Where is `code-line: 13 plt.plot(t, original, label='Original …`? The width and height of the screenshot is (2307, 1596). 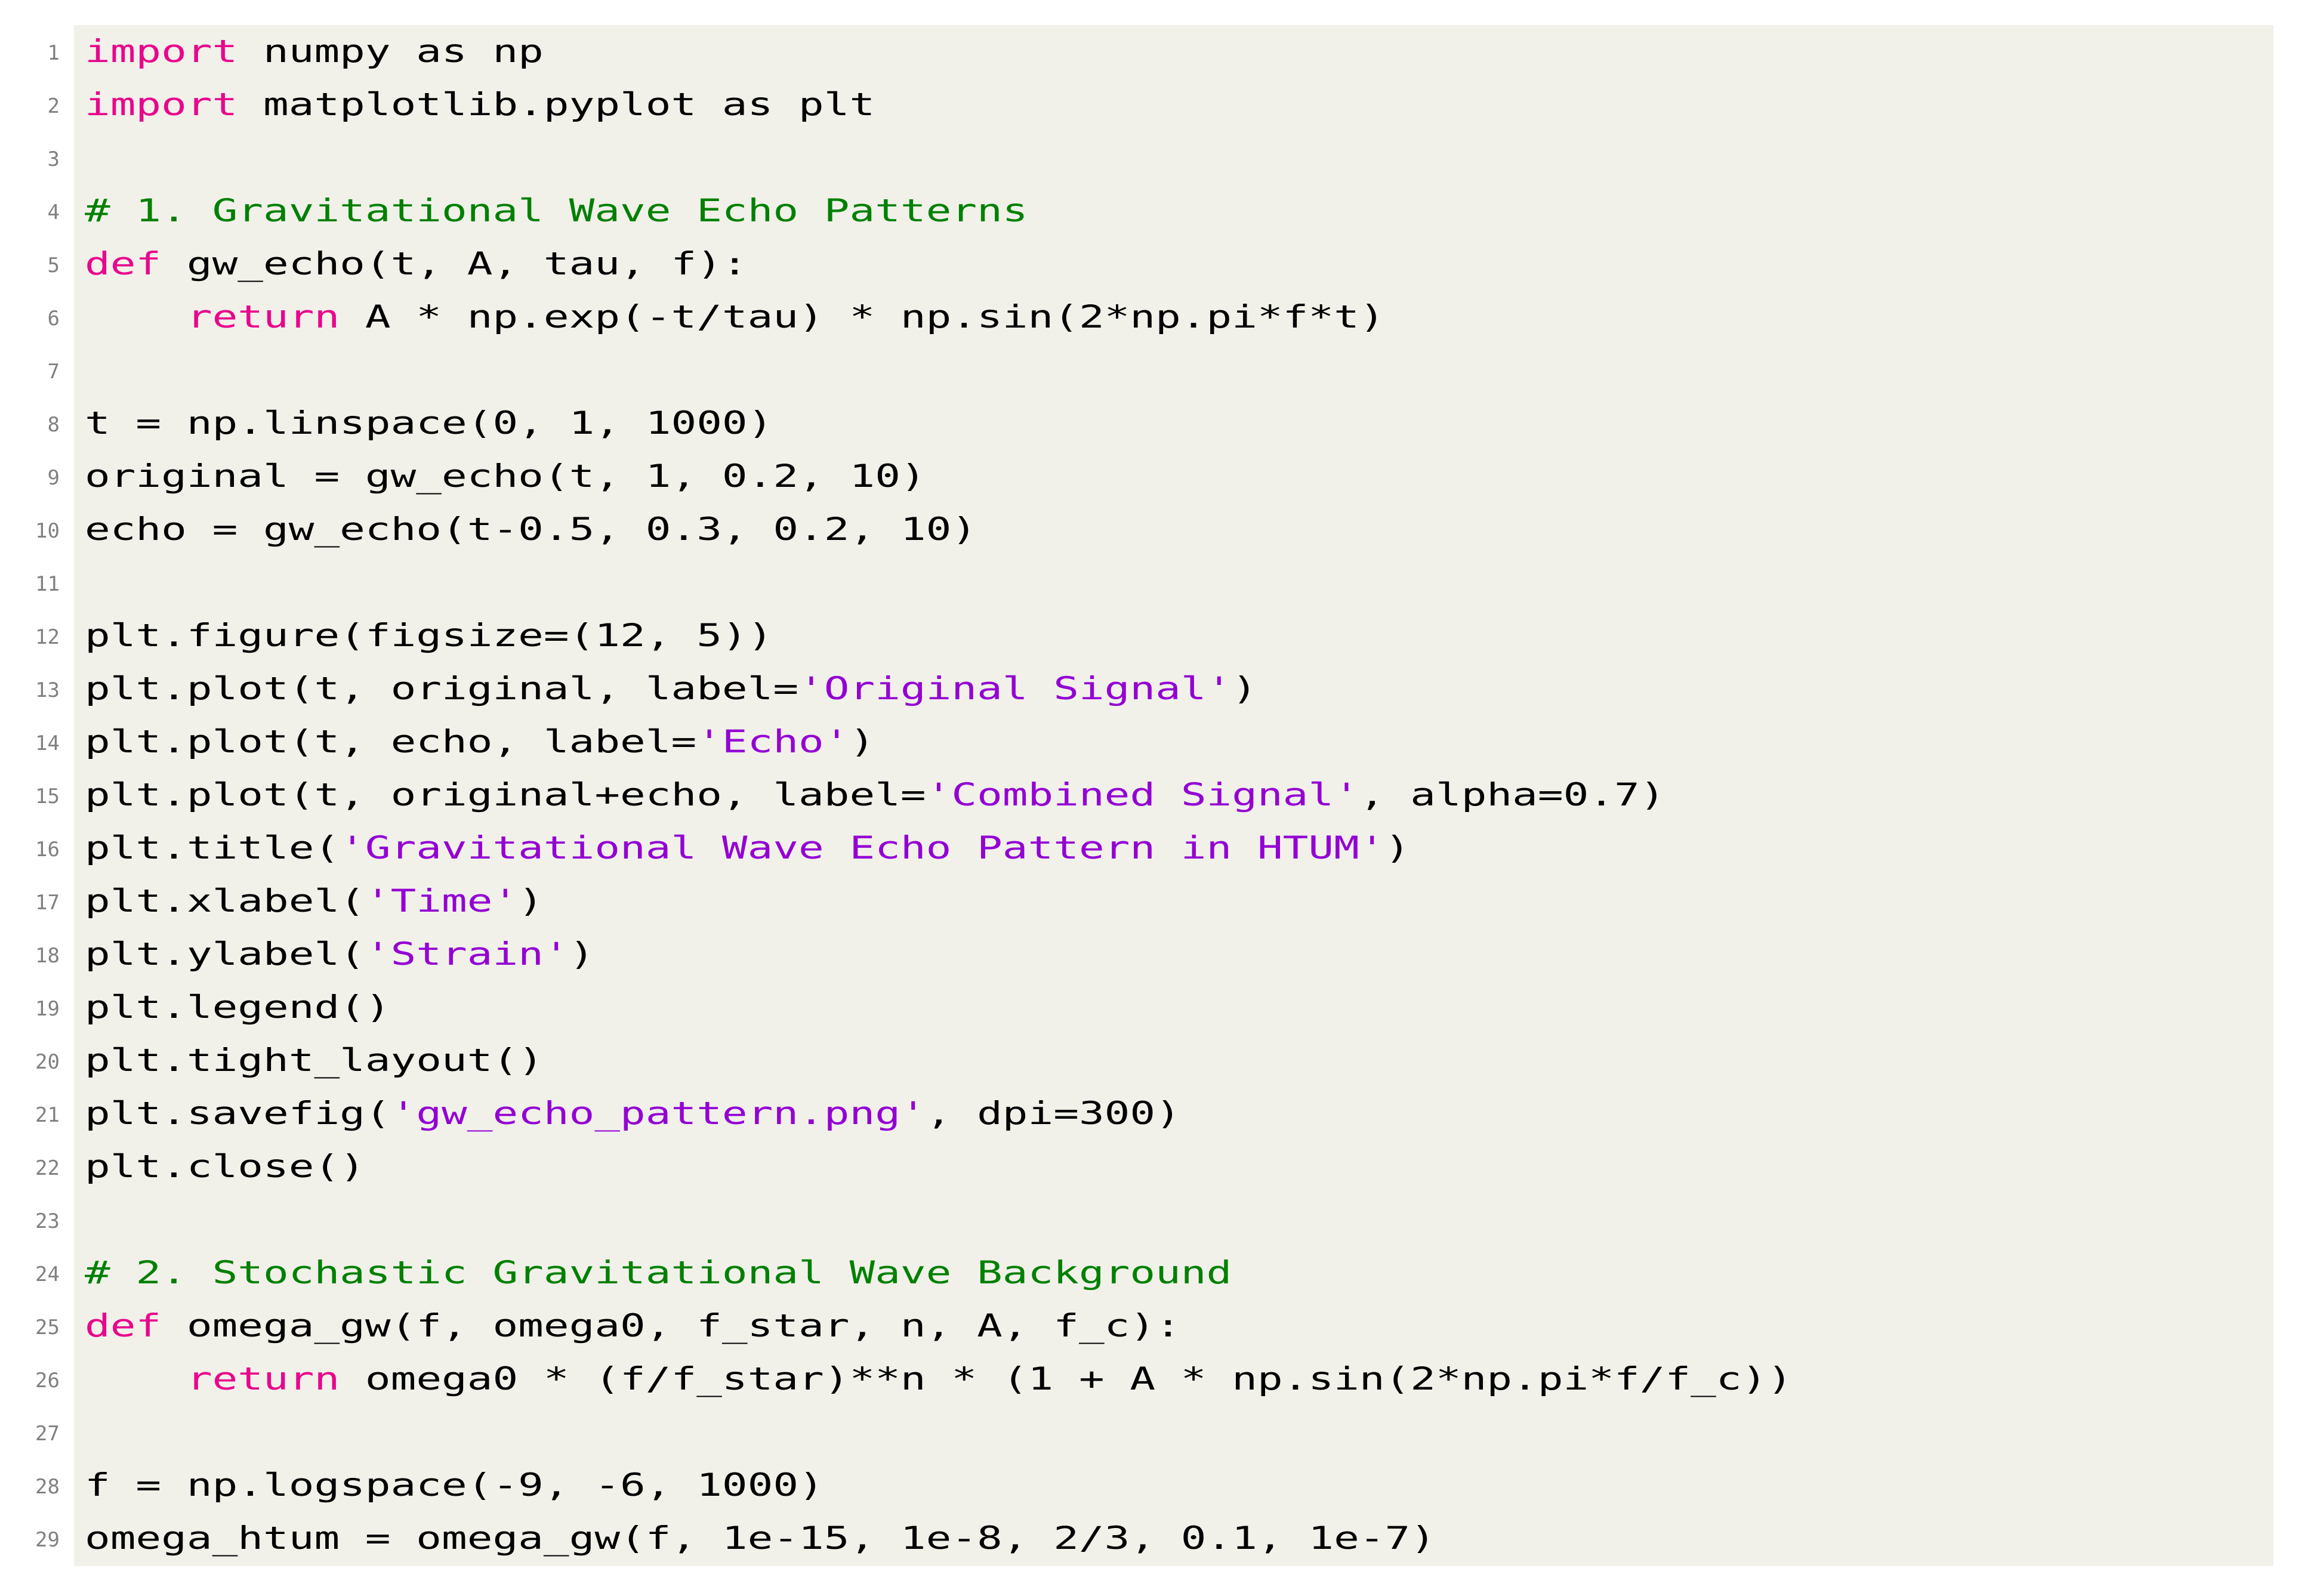 code-line: 13 plt.plot(t, original, label='Original … is located at coordinates (1153, 688).